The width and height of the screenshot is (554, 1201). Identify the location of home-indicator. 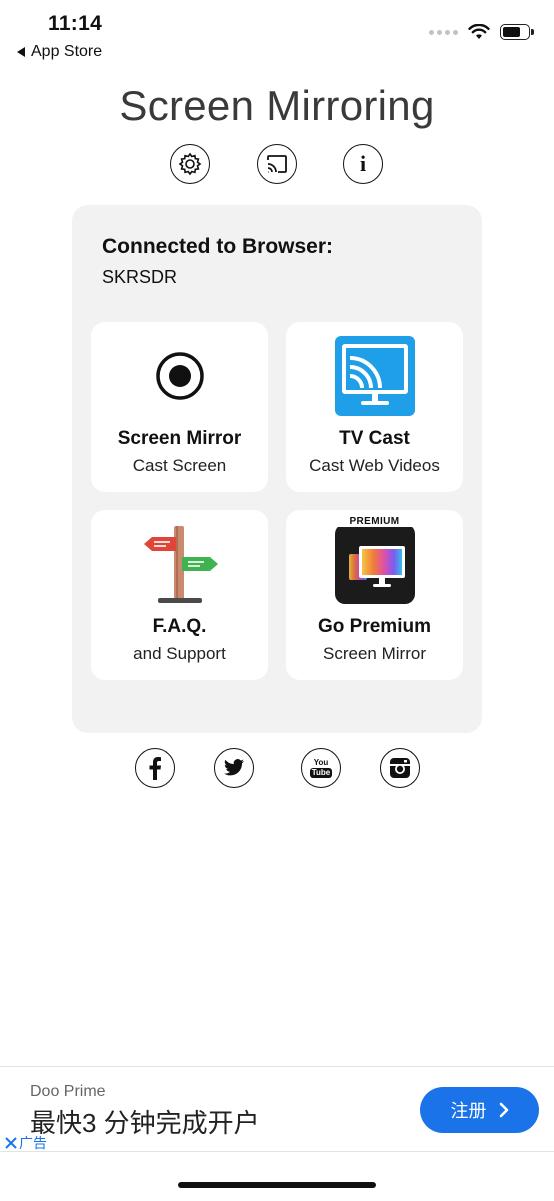
(277, 1185).